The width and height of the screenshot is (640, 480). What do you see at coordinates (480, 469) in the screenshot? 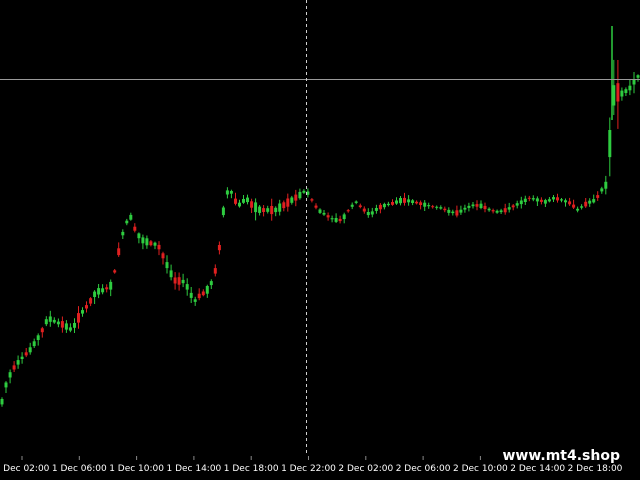
I see `time-axis-label: 2 Dec 10:00` at bounding box center [480, 469].